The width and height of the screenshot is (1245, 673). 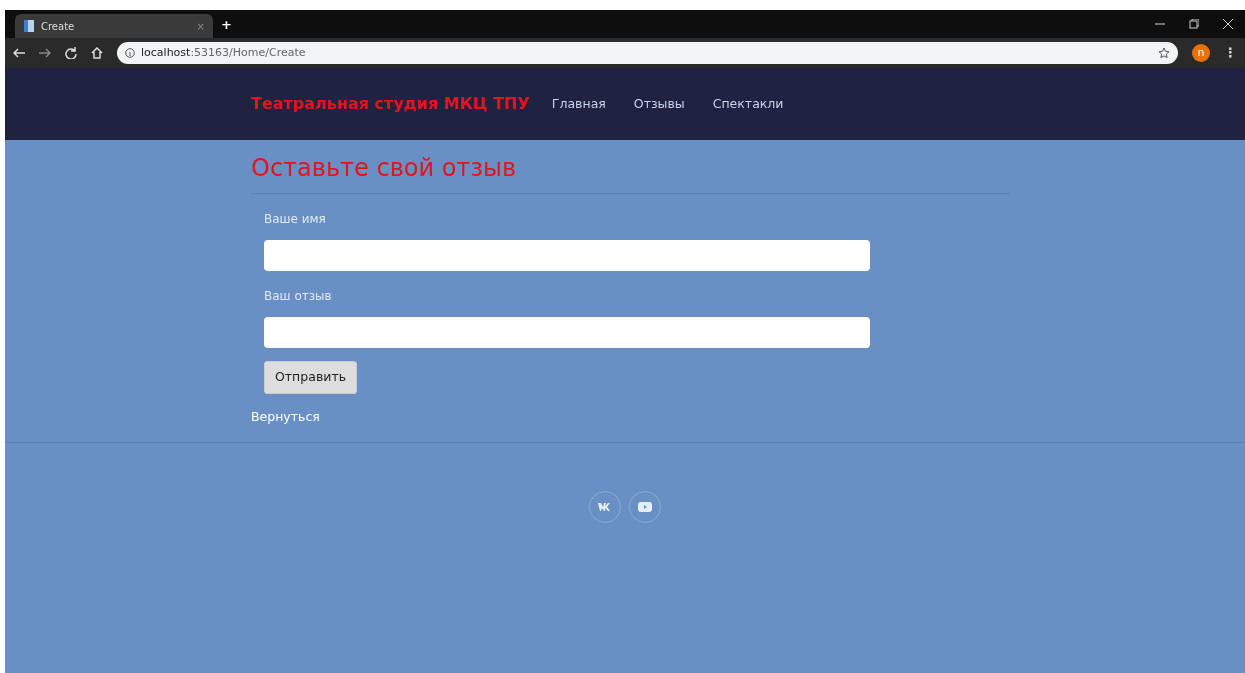 I want to click on info-icon, so click(x=130, y=53).